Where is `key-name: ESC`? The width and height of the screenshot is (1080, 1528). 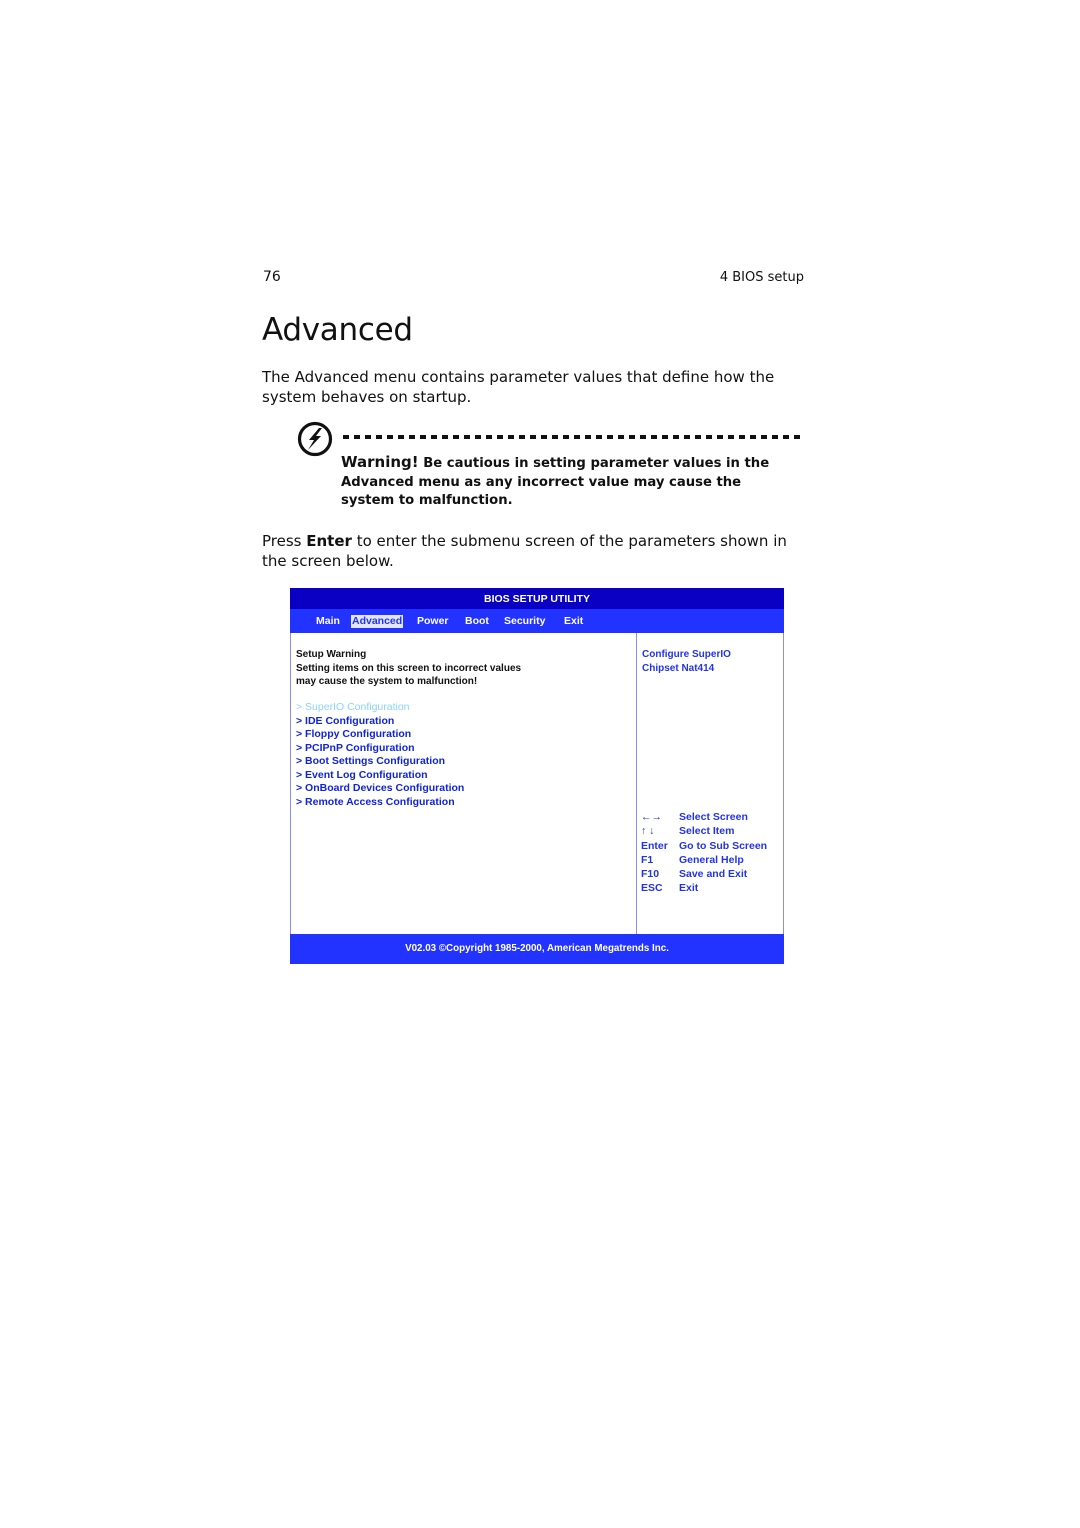 key-name: ESC is located at coordinates (652, 888).